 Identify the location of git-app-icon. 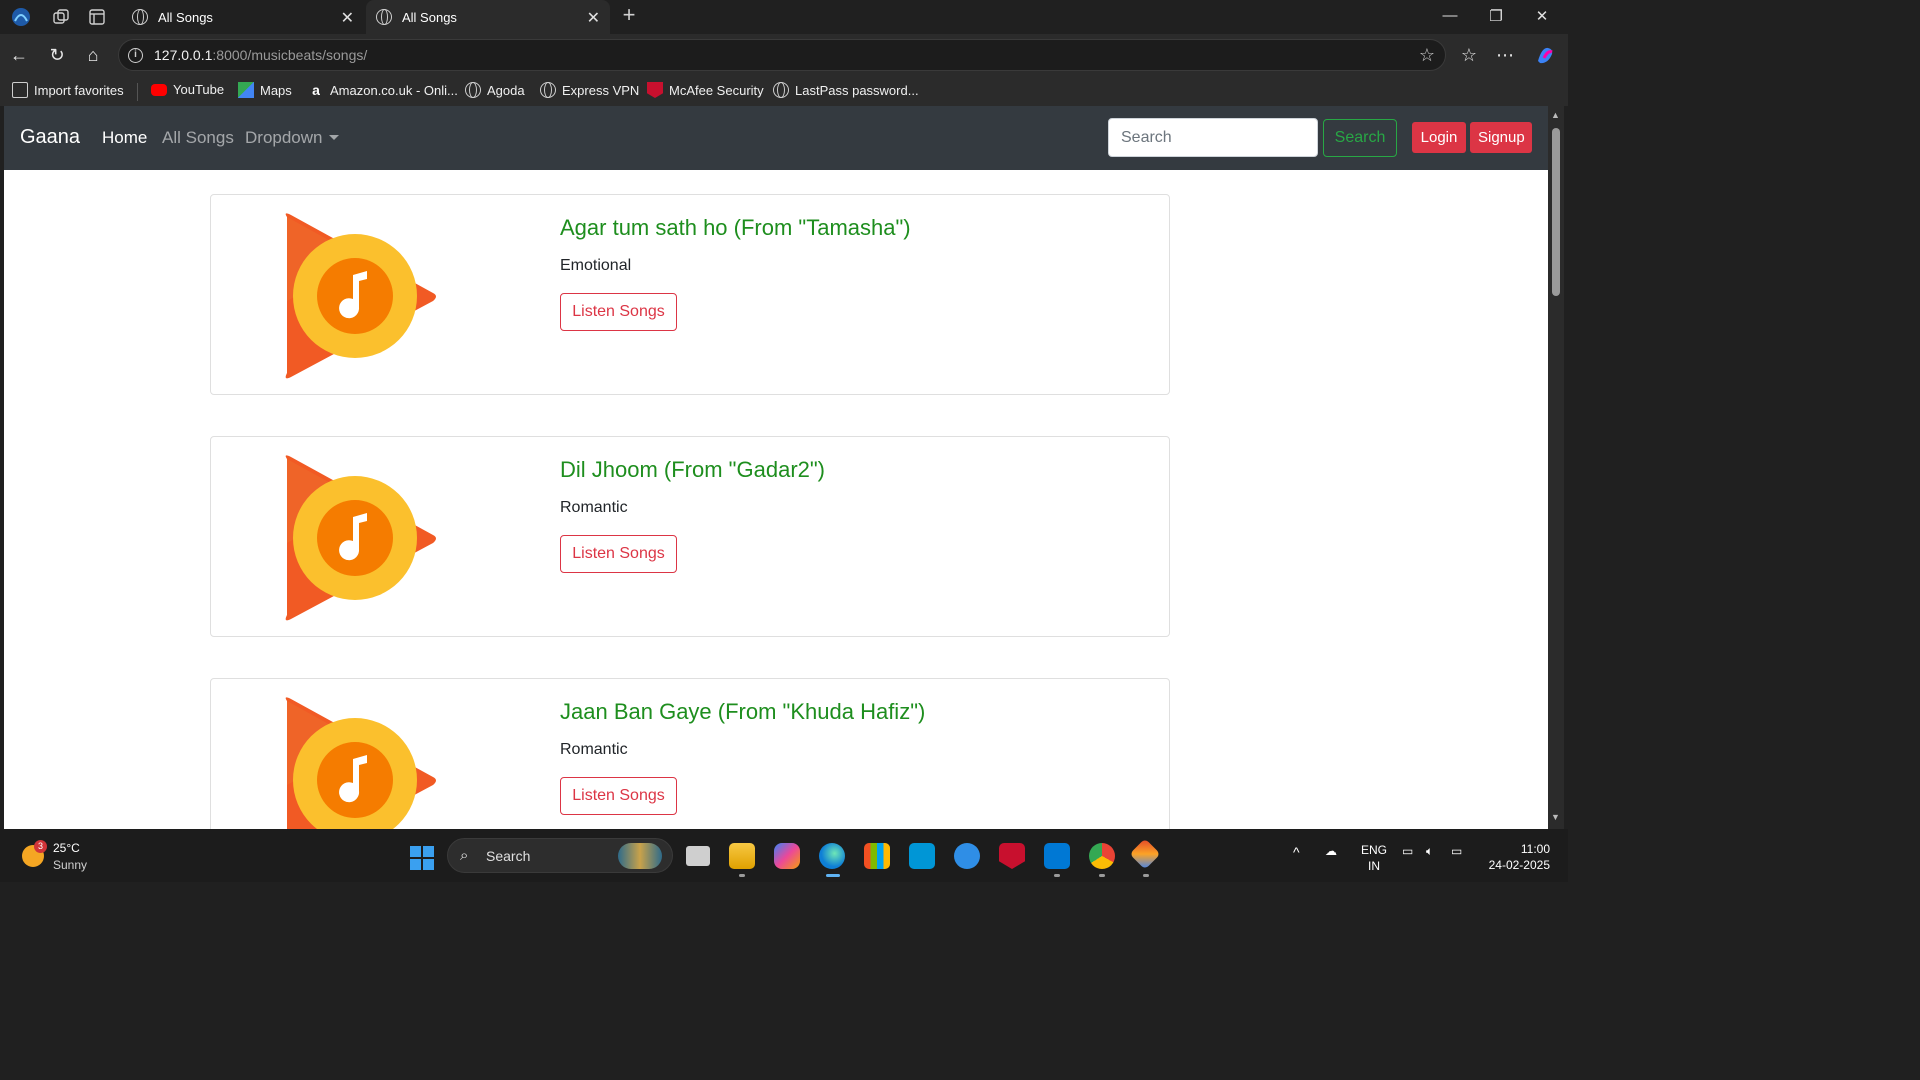
(1145, 854).